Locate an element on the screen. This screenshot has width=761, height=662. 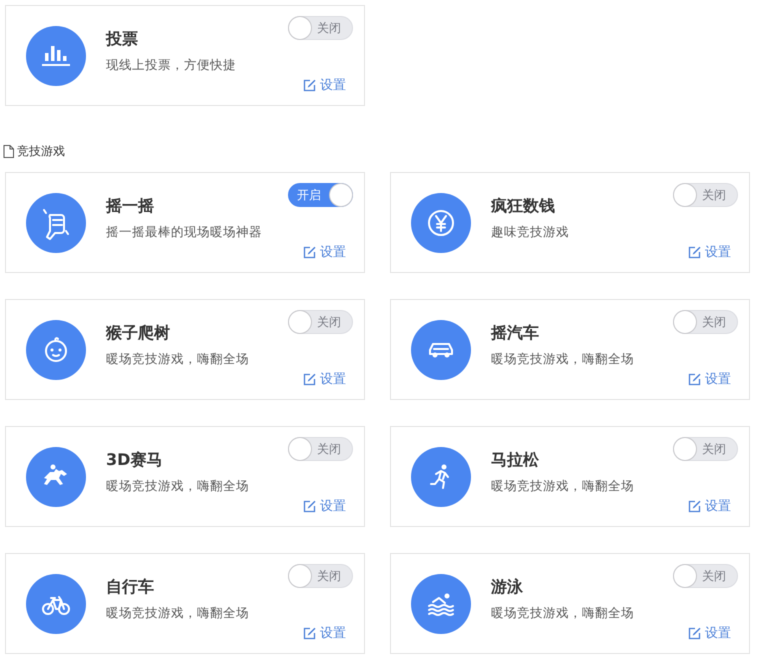
card-description: 现线上投票，方便快捷 is located at coordinates (171, 65).